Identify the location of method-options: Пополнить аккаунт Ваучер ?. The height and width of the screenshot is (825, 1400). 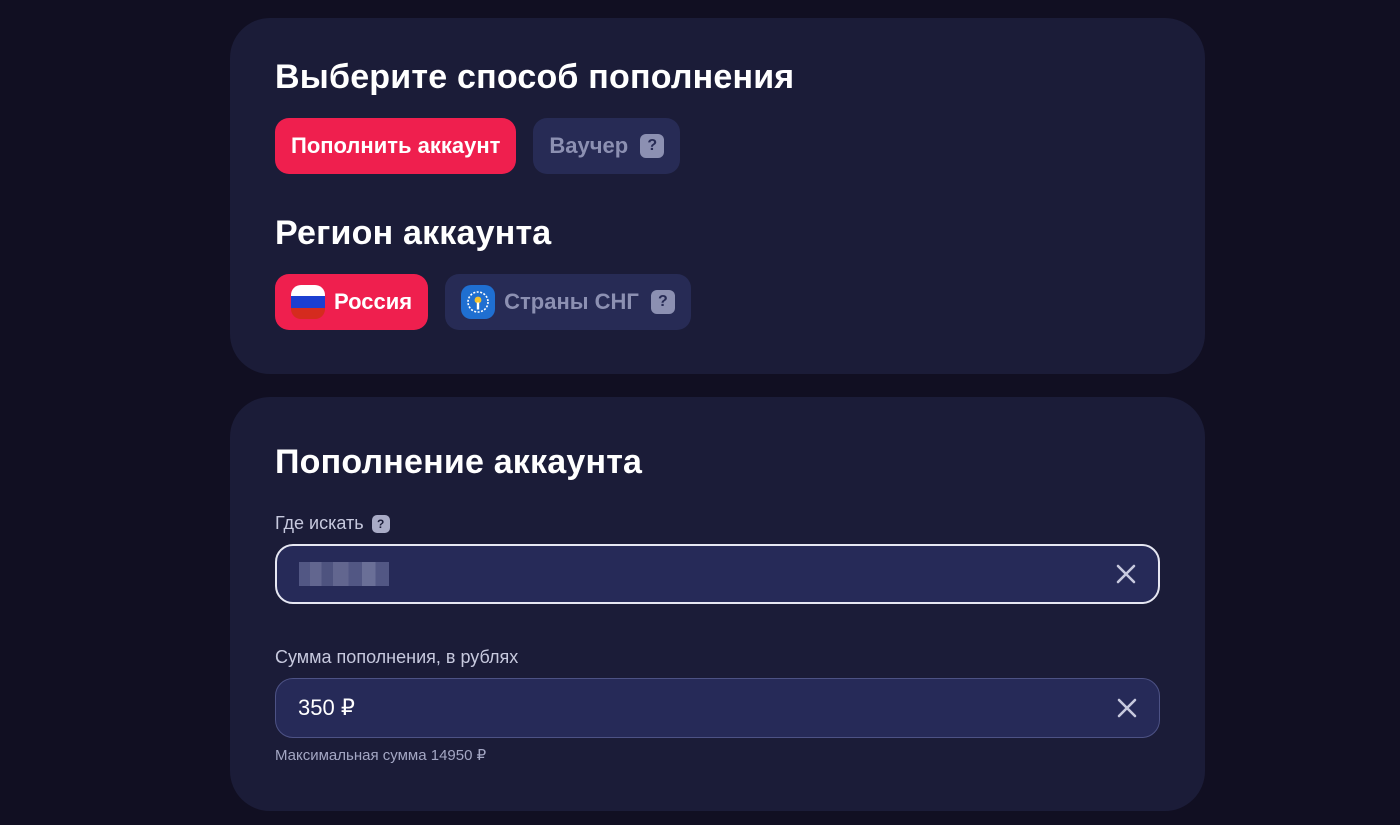
(478, 146).